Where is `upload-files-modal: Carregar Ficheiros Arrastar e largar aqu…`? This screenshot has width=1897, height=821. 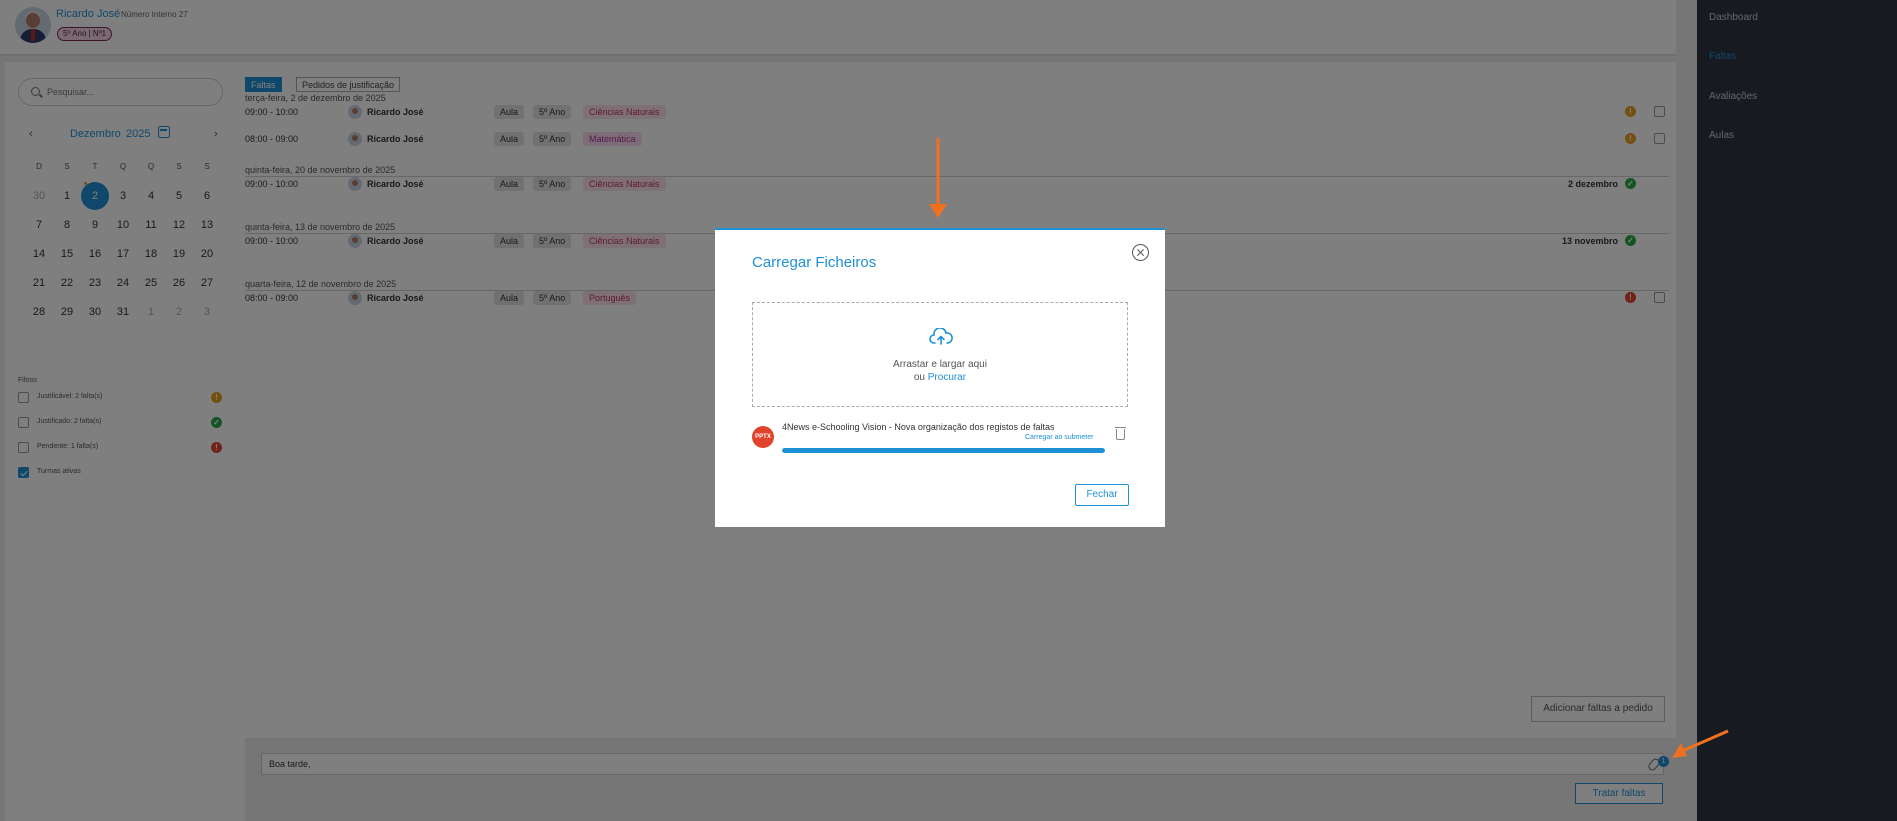
upload-files-modal: Carregar Ficheiros Arrastar e largar aqu… is located at coordinates (940, 377).